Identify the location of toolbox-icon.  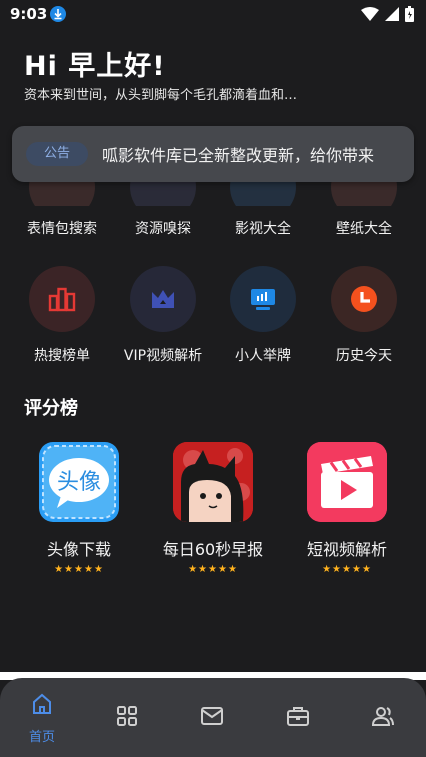
(298, 716).